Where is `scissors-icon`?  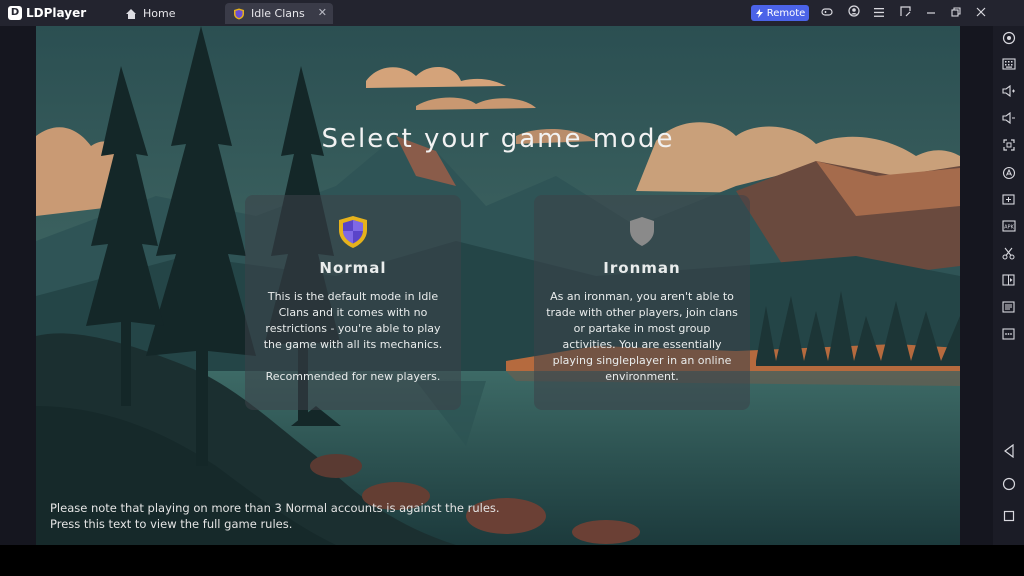
scissors-icon is located at coordinates (1008, 255).